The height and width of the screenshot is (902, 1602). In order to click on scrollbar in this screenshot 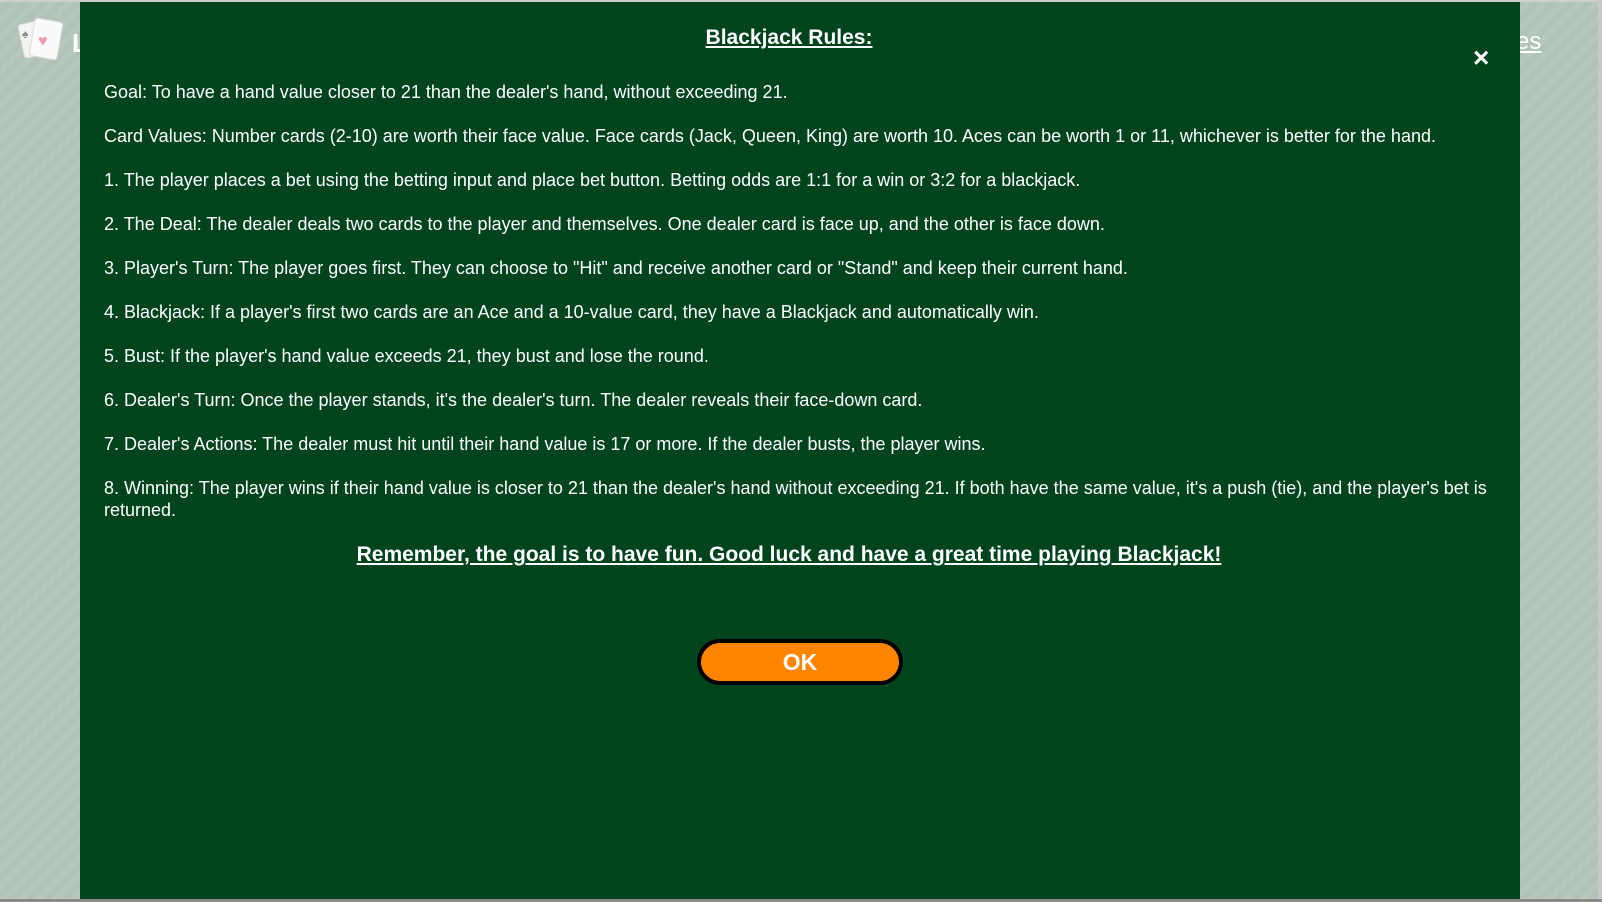, I will do `click(1600, 449)`.